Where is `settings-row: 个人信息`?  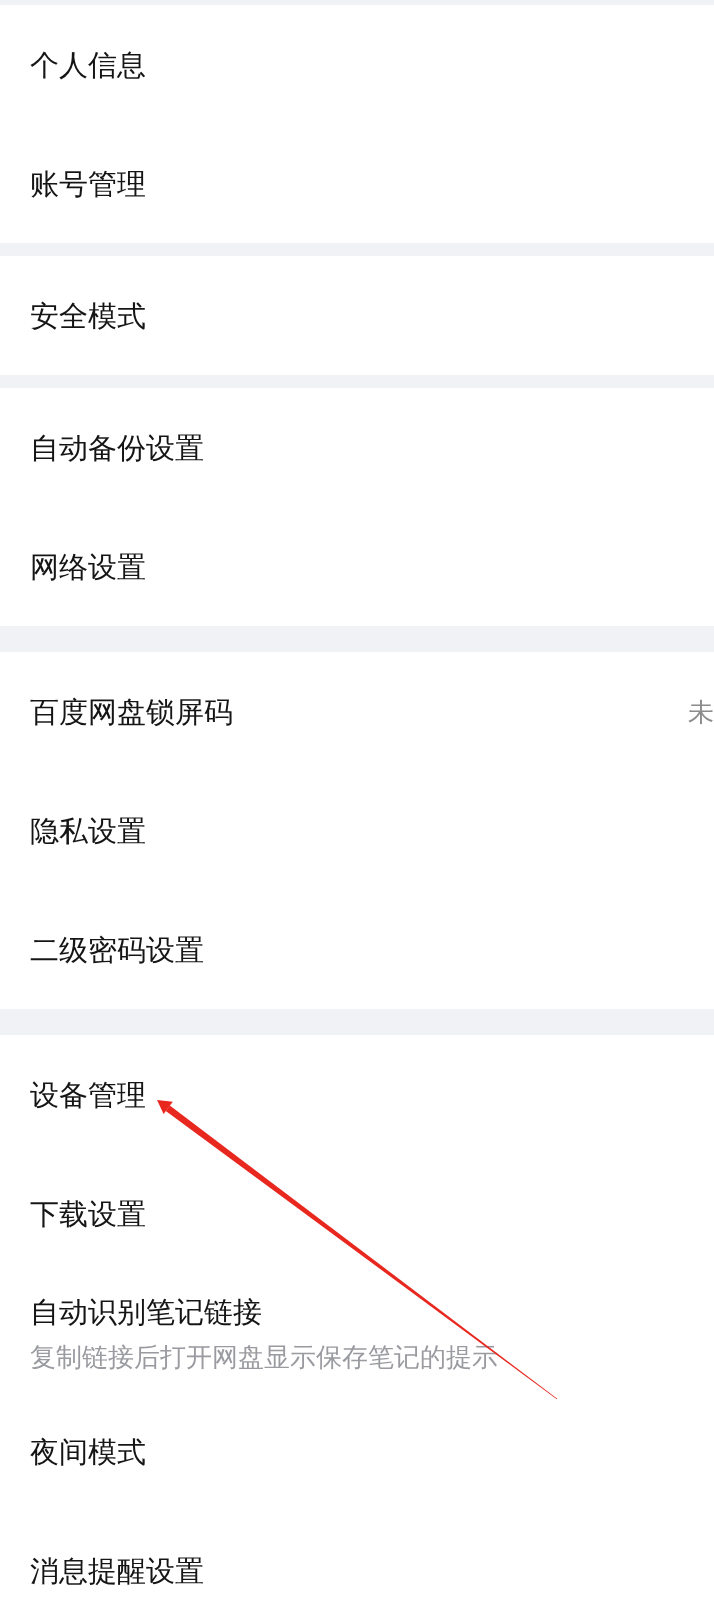 settings-row: 个人信息 is located at coordinates (357, 64).